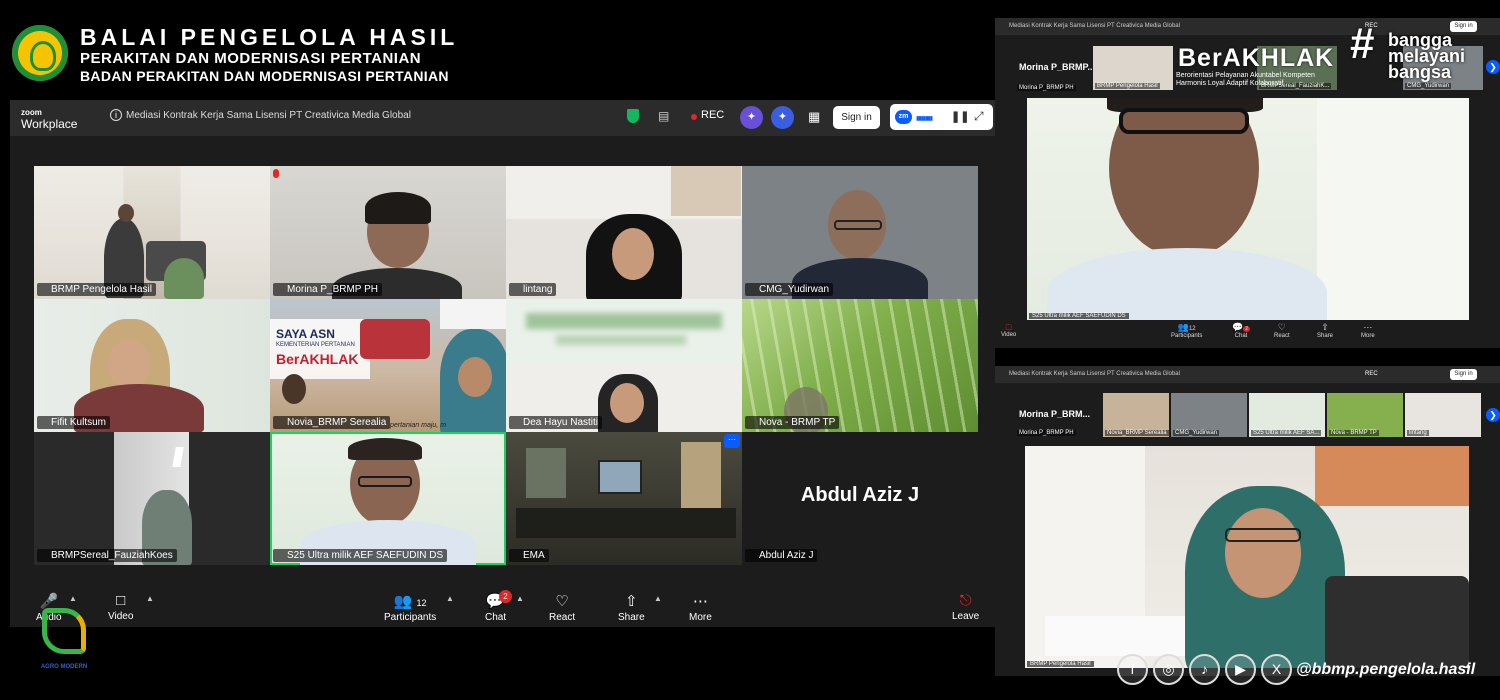 The width and height of the screenshot is (1500, 700). What do you see at coordinates (1133, 68) in the screenshot?
I see `strip-tile: BRMP Pengelola Hasil` at bounding box center [1133, 68].